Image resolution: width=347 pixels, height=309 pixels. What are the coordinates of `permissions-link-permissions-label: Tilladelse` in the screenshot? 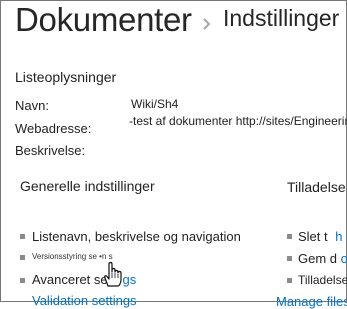 It's located at (322, 280).